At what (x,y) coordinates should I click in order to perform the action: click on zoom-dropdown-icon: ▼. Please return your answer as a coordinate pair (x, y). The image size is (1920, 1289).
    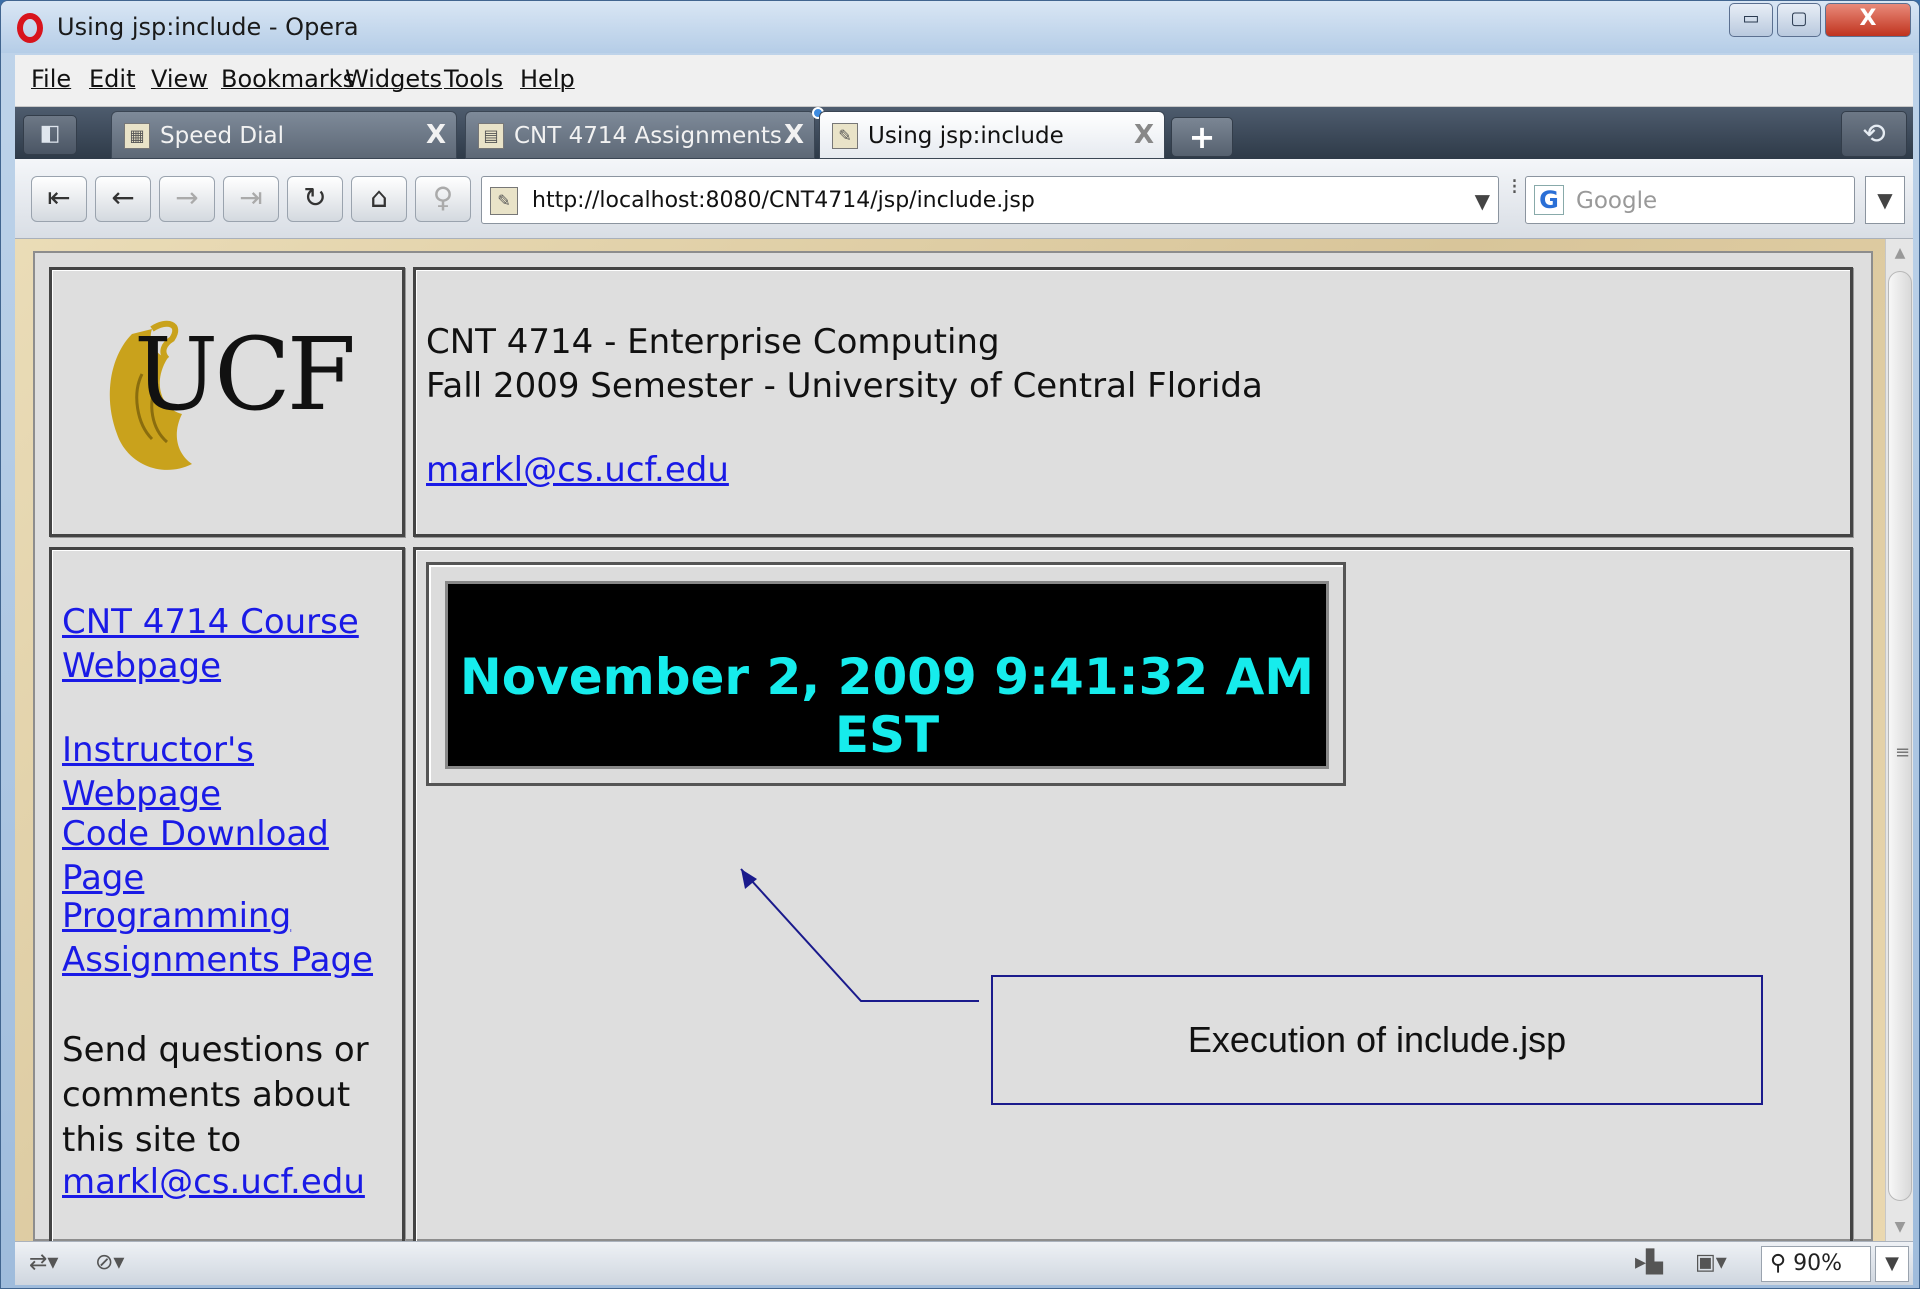
    Looking at the image, I should click on (1892, 1264).